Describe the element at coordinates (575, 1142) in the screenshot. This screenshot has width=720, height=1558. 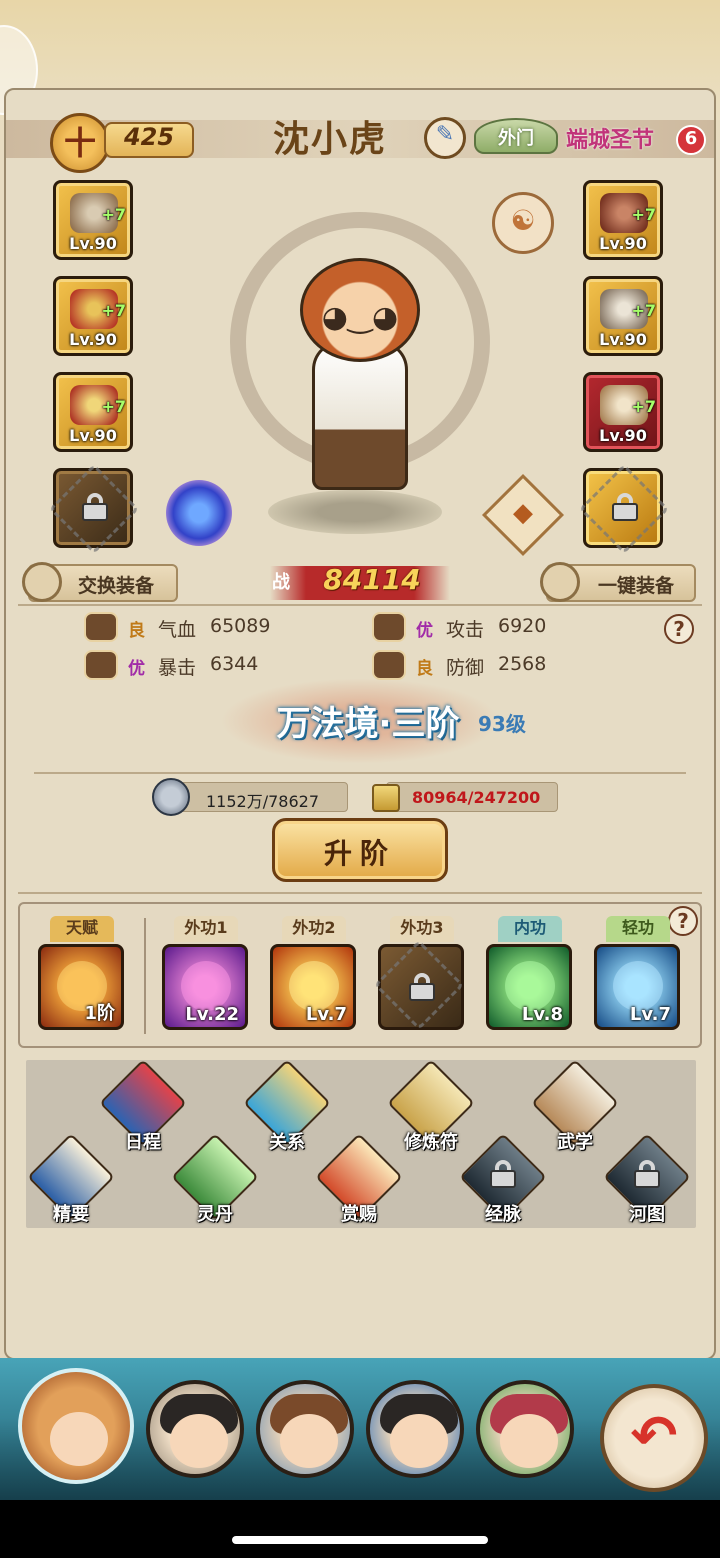
I see `function-label: 武学` at that location.